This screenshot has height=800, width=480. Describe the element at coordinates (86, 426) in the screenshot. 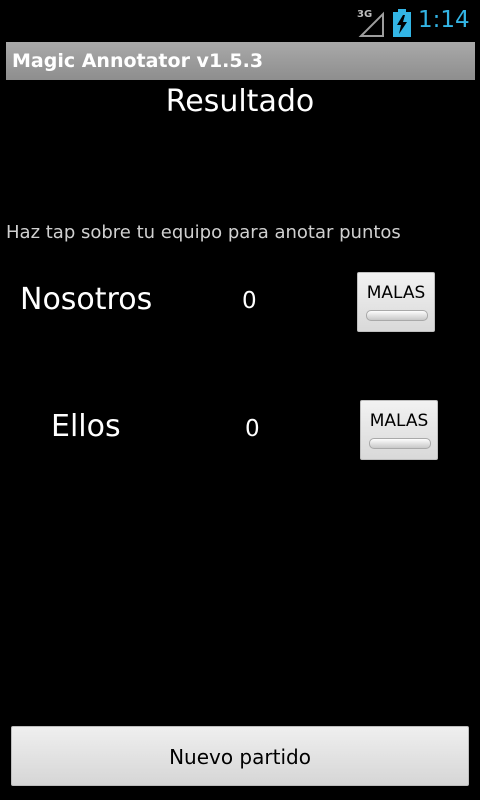

I see `team-ellos-name: Ellos` at that location.